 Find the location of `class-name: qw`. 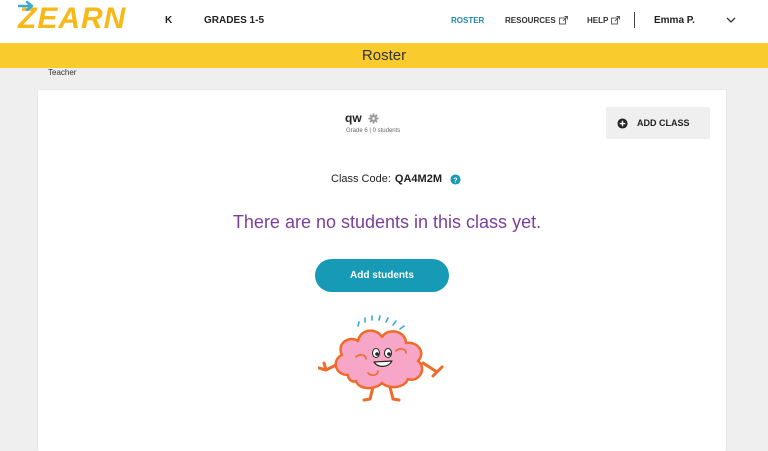

class-name: qw is located at coordinates (353, 118).